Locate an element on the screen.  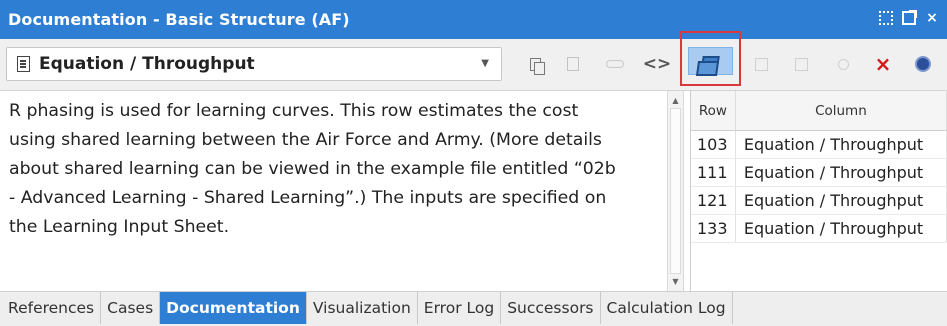
table-row: 133 Equation / Throughput is located at coordinates (819, 229).